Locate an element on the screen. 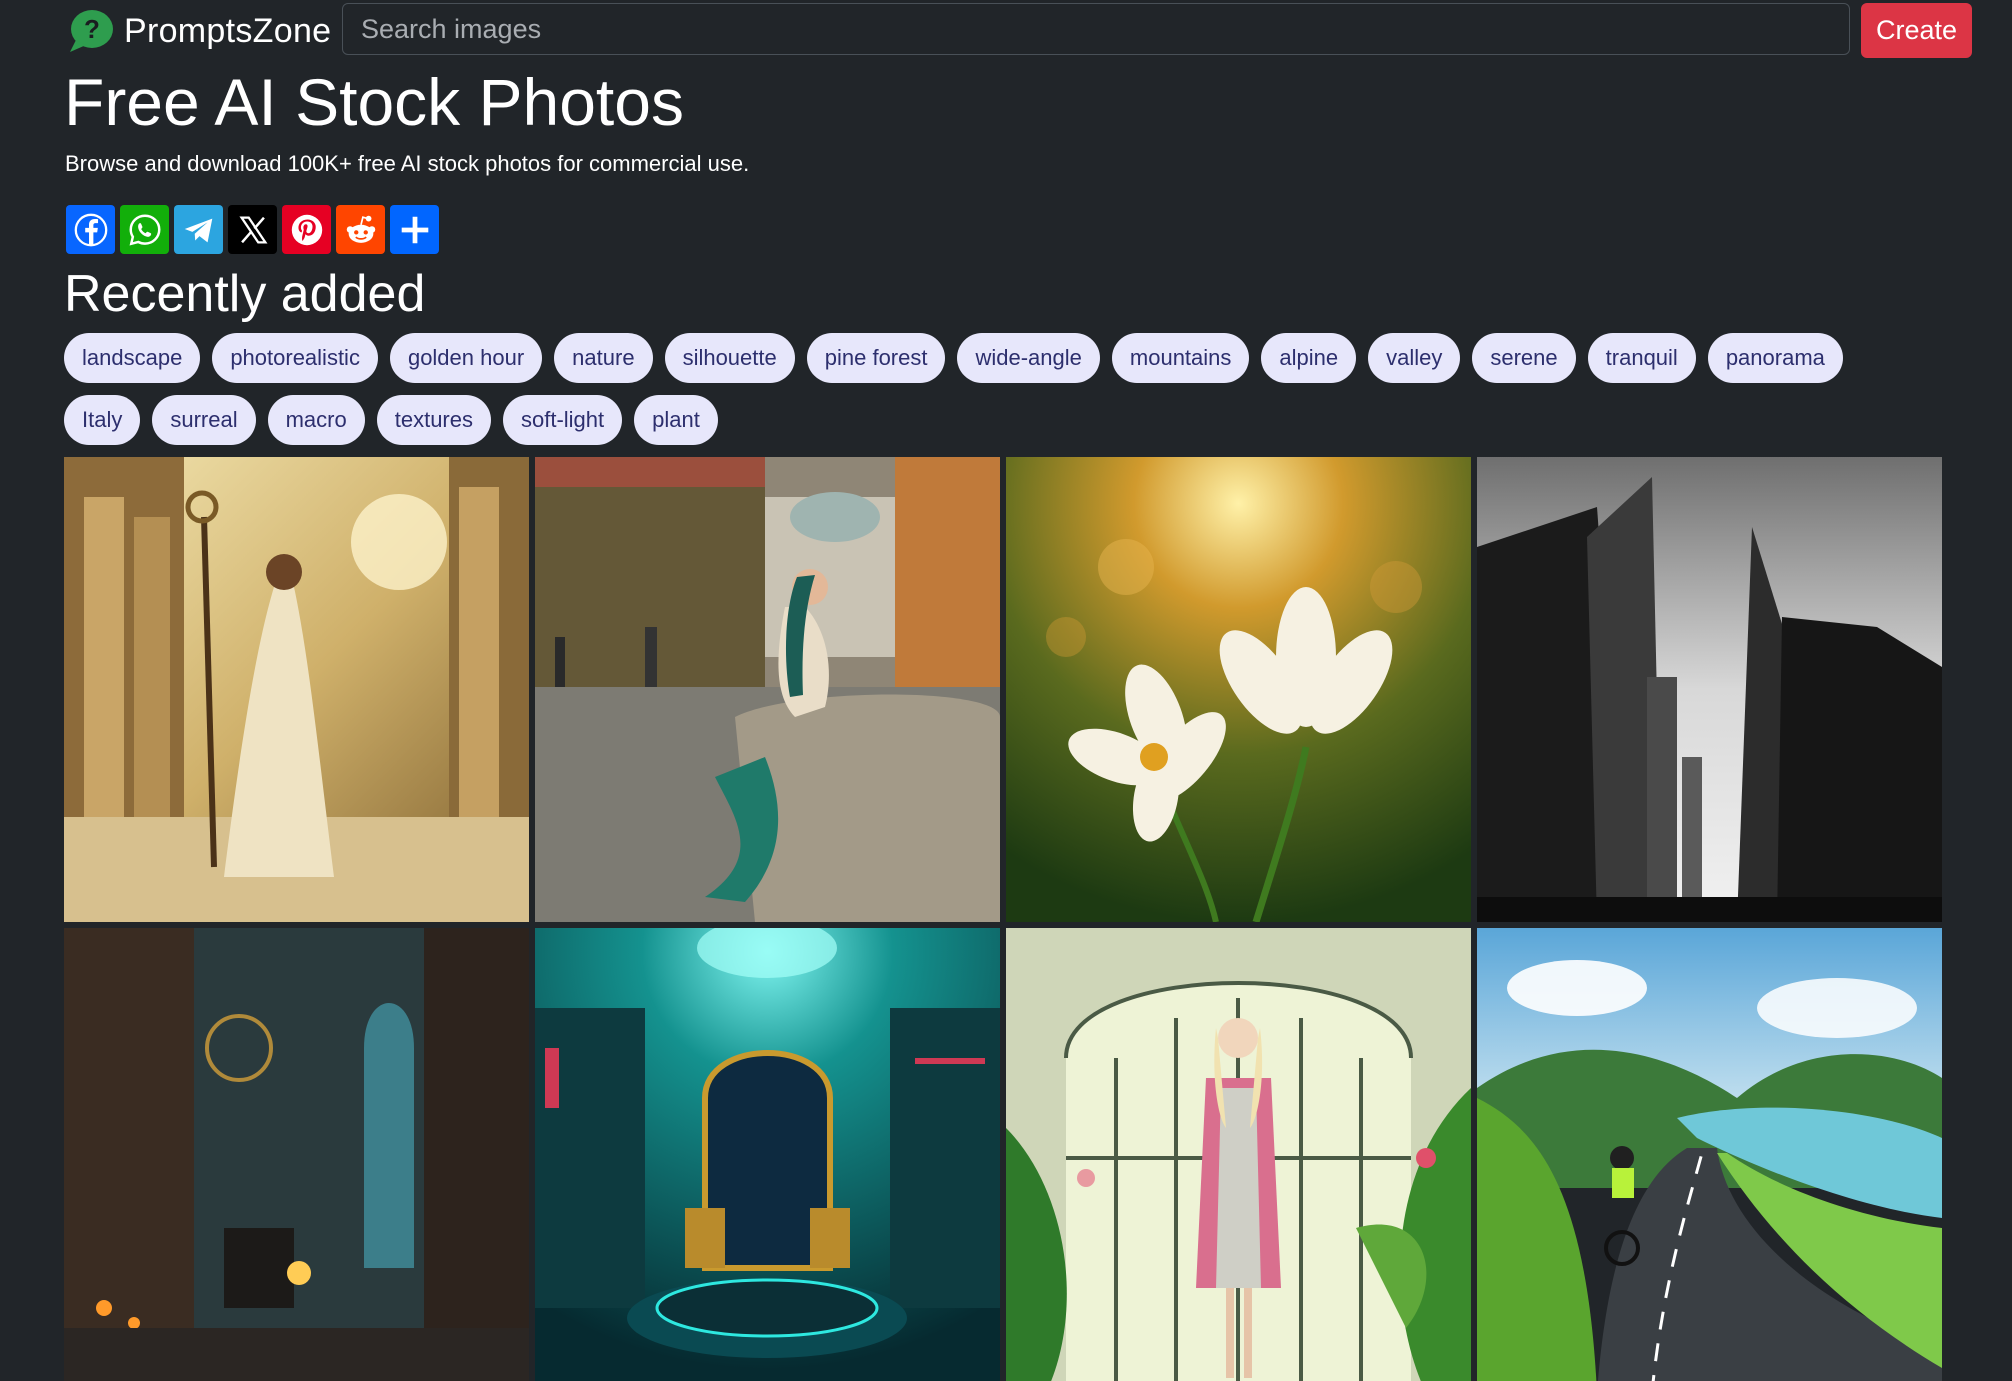 The image size is (2012, 1381). share-telegram-button is located at coordinates (198, 229).